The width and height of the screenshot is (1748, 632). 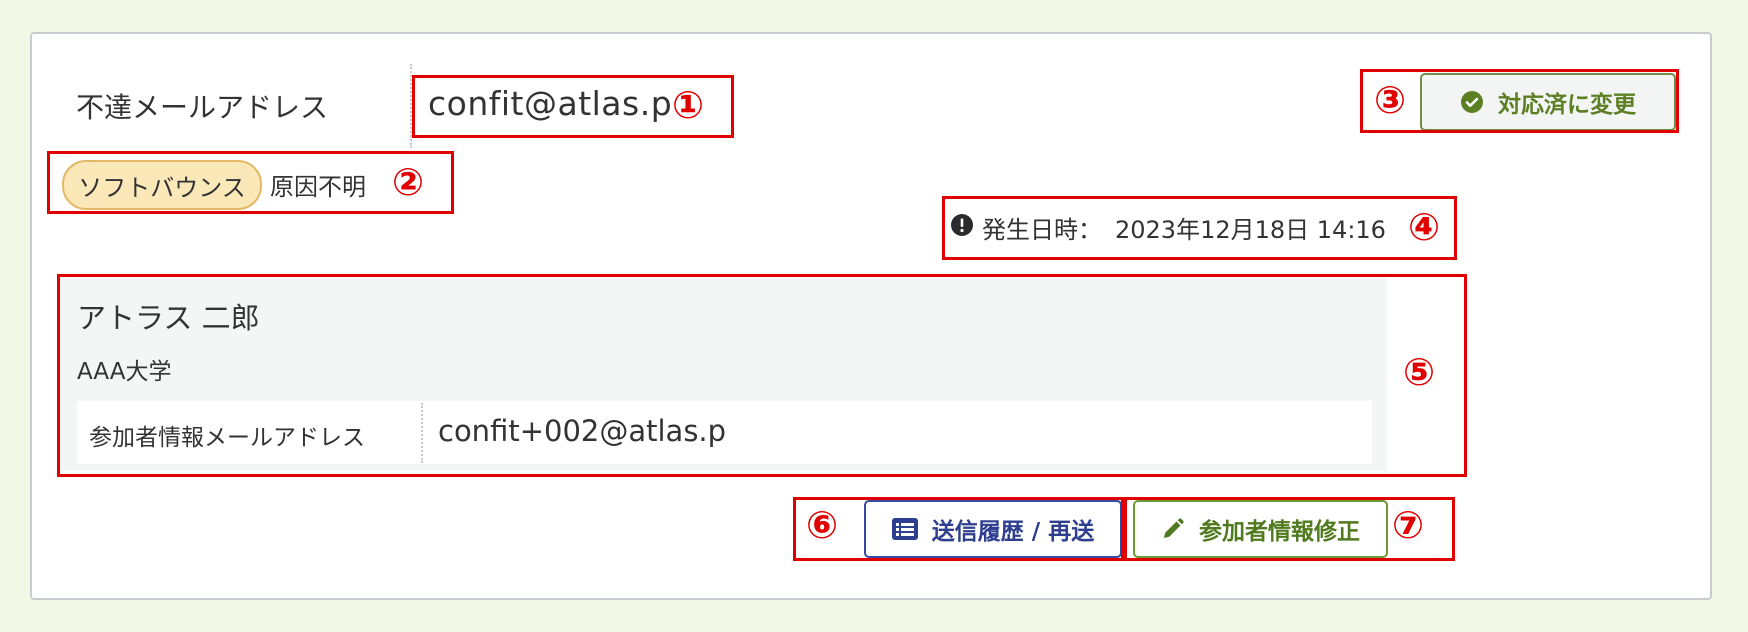 What do you see at coordinates (1419, 372) in the screenshot?
I see `annotation-number-5: ⑤` at bounding box center [1419, 372].